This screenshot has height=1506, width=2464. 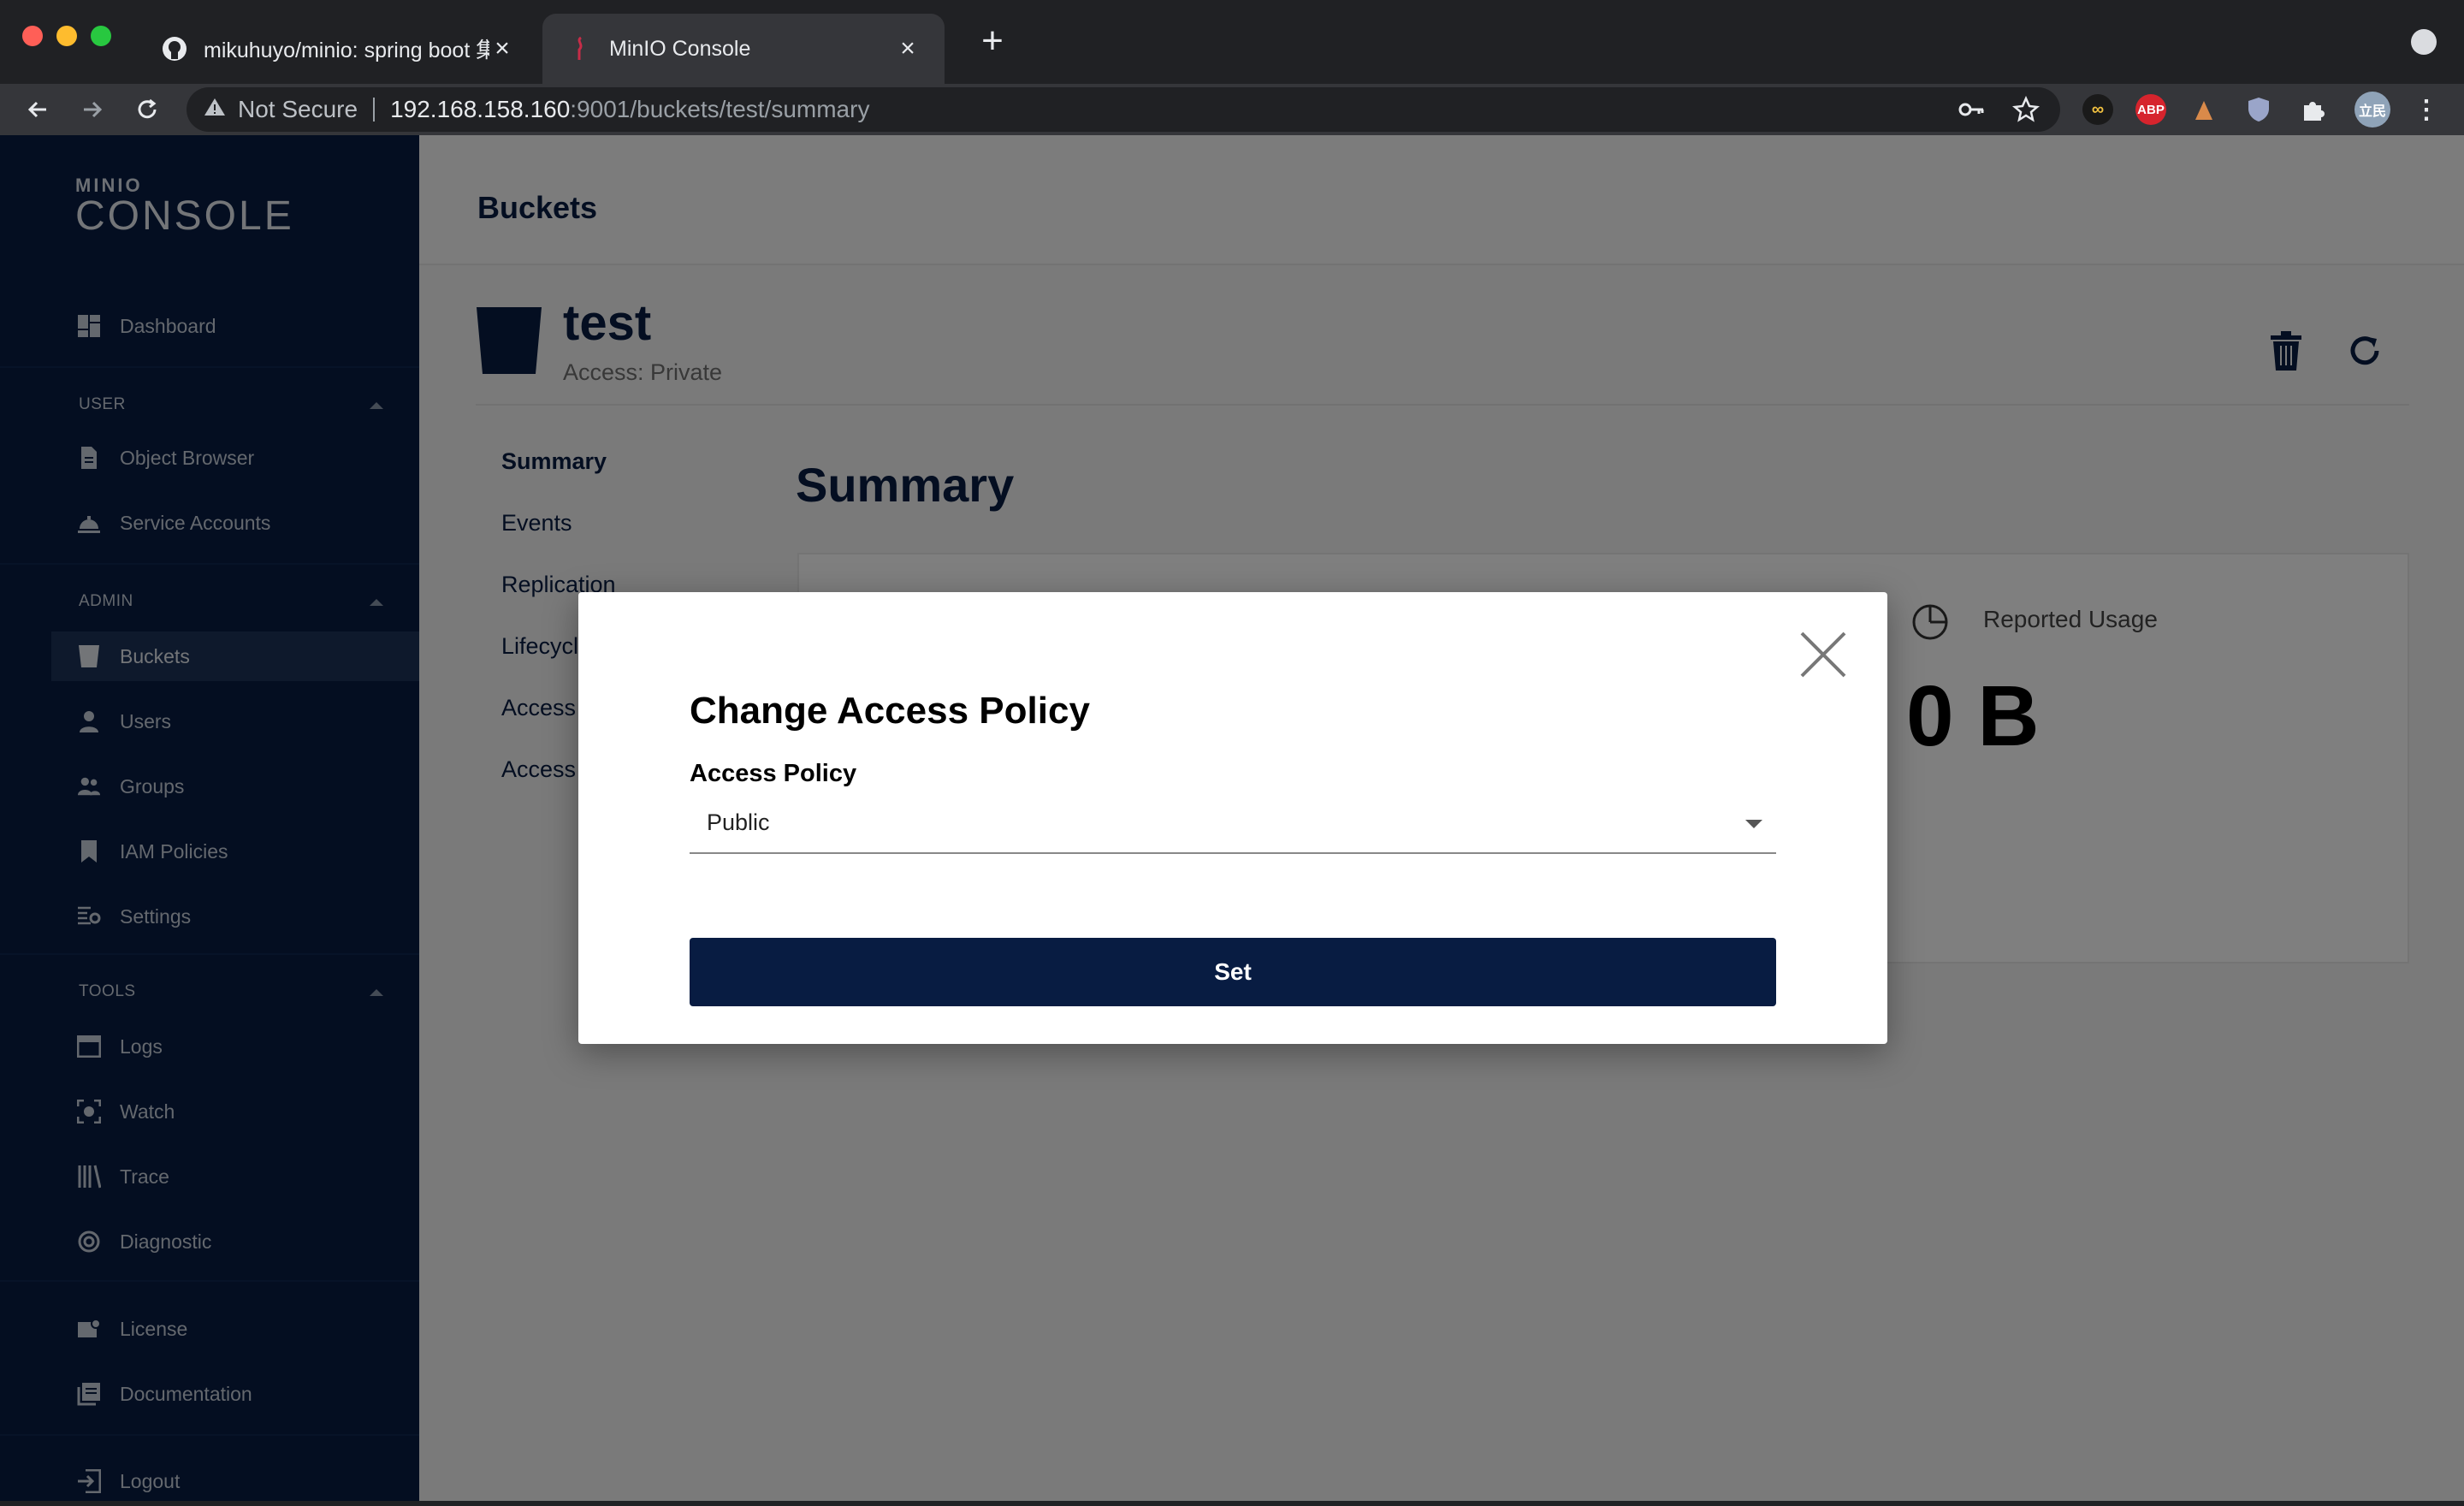 I want to click on arrow-right-icon, so click(x=93, y=110).